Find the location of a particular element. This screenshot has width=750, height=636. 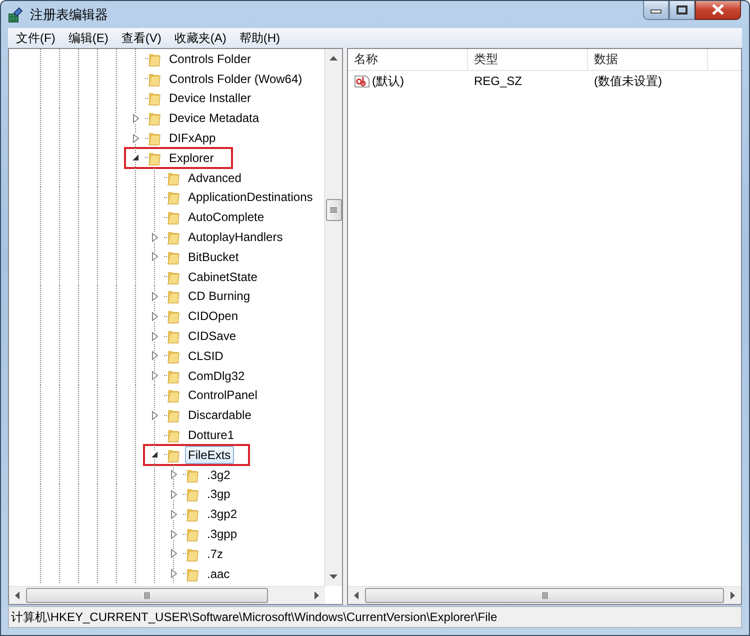

tree-item: .aac is located at coordinates (218, 573).